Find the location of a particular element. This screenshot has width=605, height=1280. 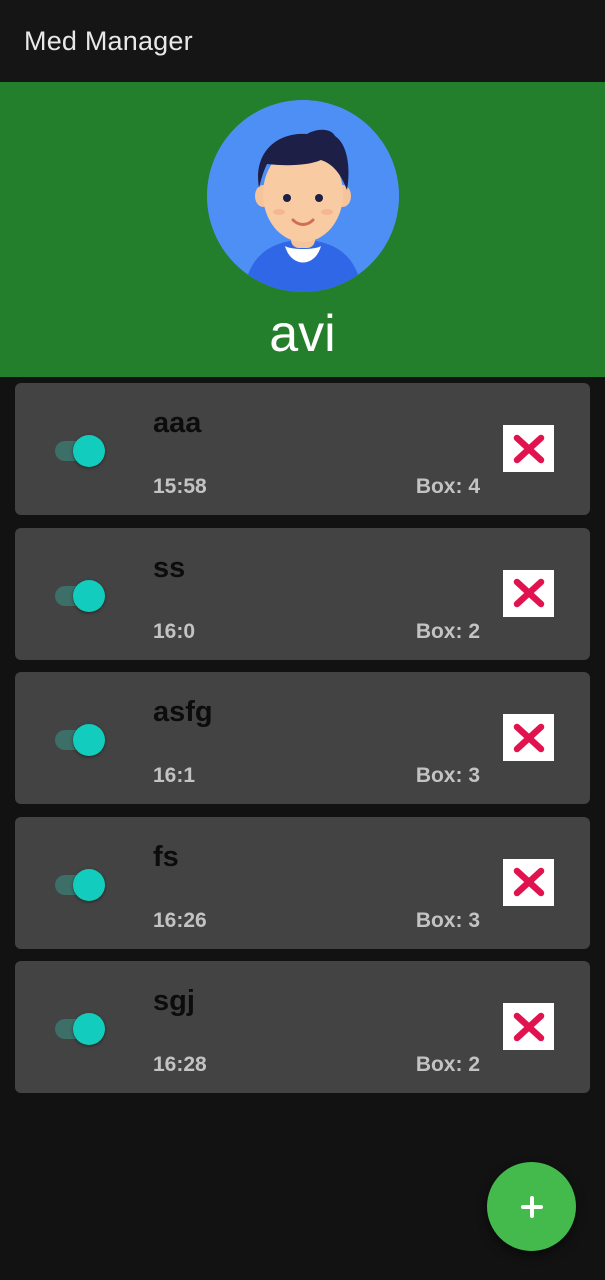

medication-name: ss is located at coordinates (169, 567).